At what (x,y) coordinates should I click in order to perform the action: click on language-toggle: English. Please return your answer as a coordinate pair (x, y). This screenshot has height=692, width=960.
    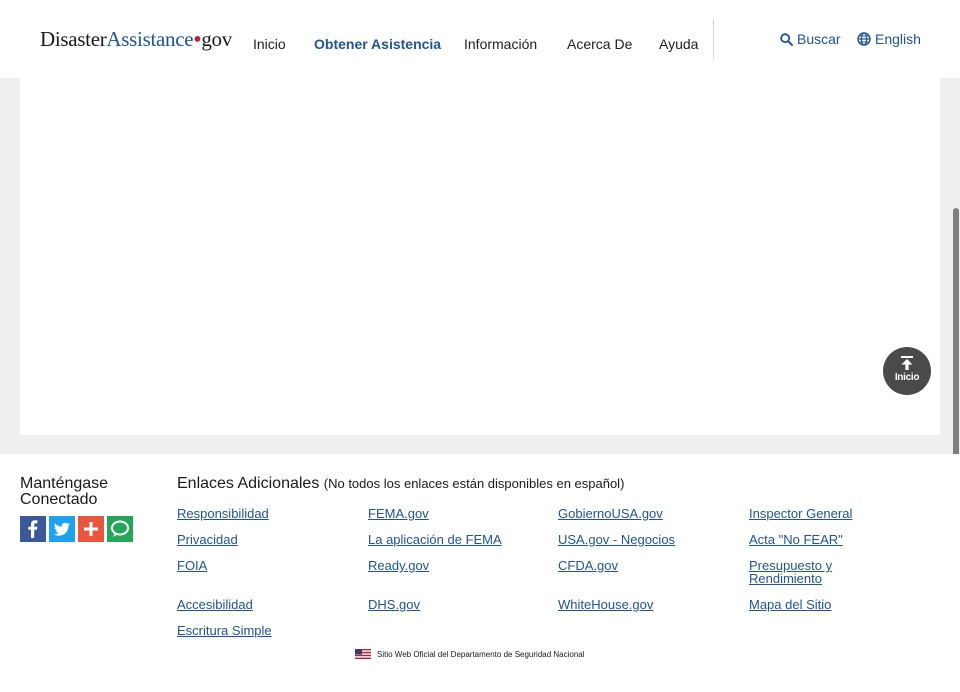
    Looking at the image, I should click on (889, 39).